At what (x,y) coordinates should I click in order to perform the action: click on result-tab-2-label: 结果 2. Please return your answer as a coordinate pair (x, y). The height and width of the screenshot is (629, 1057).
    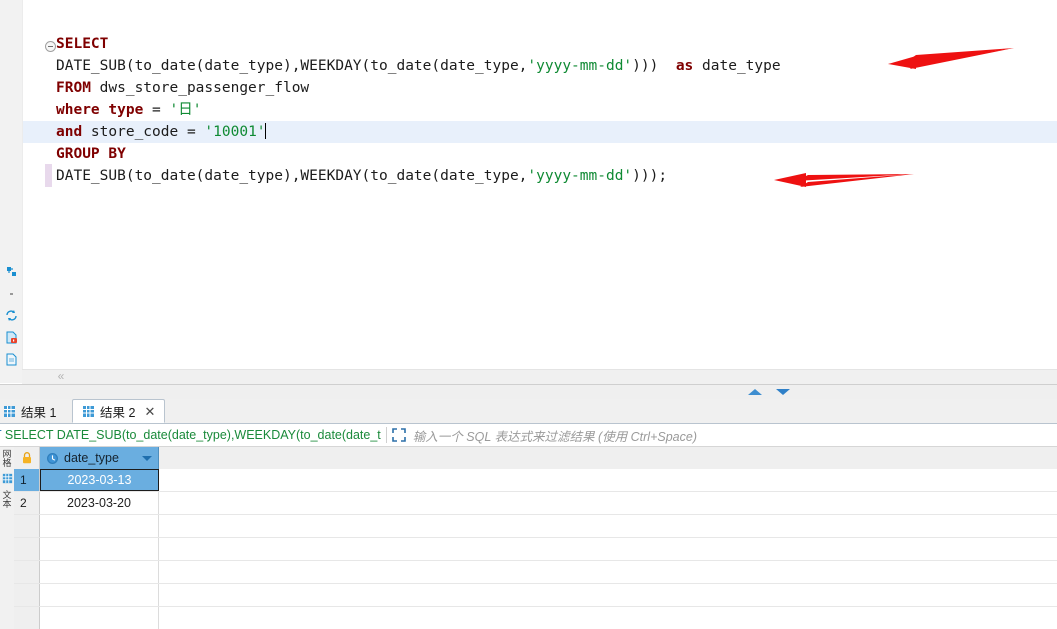
    Looking at the image, I should click on (118, 412).